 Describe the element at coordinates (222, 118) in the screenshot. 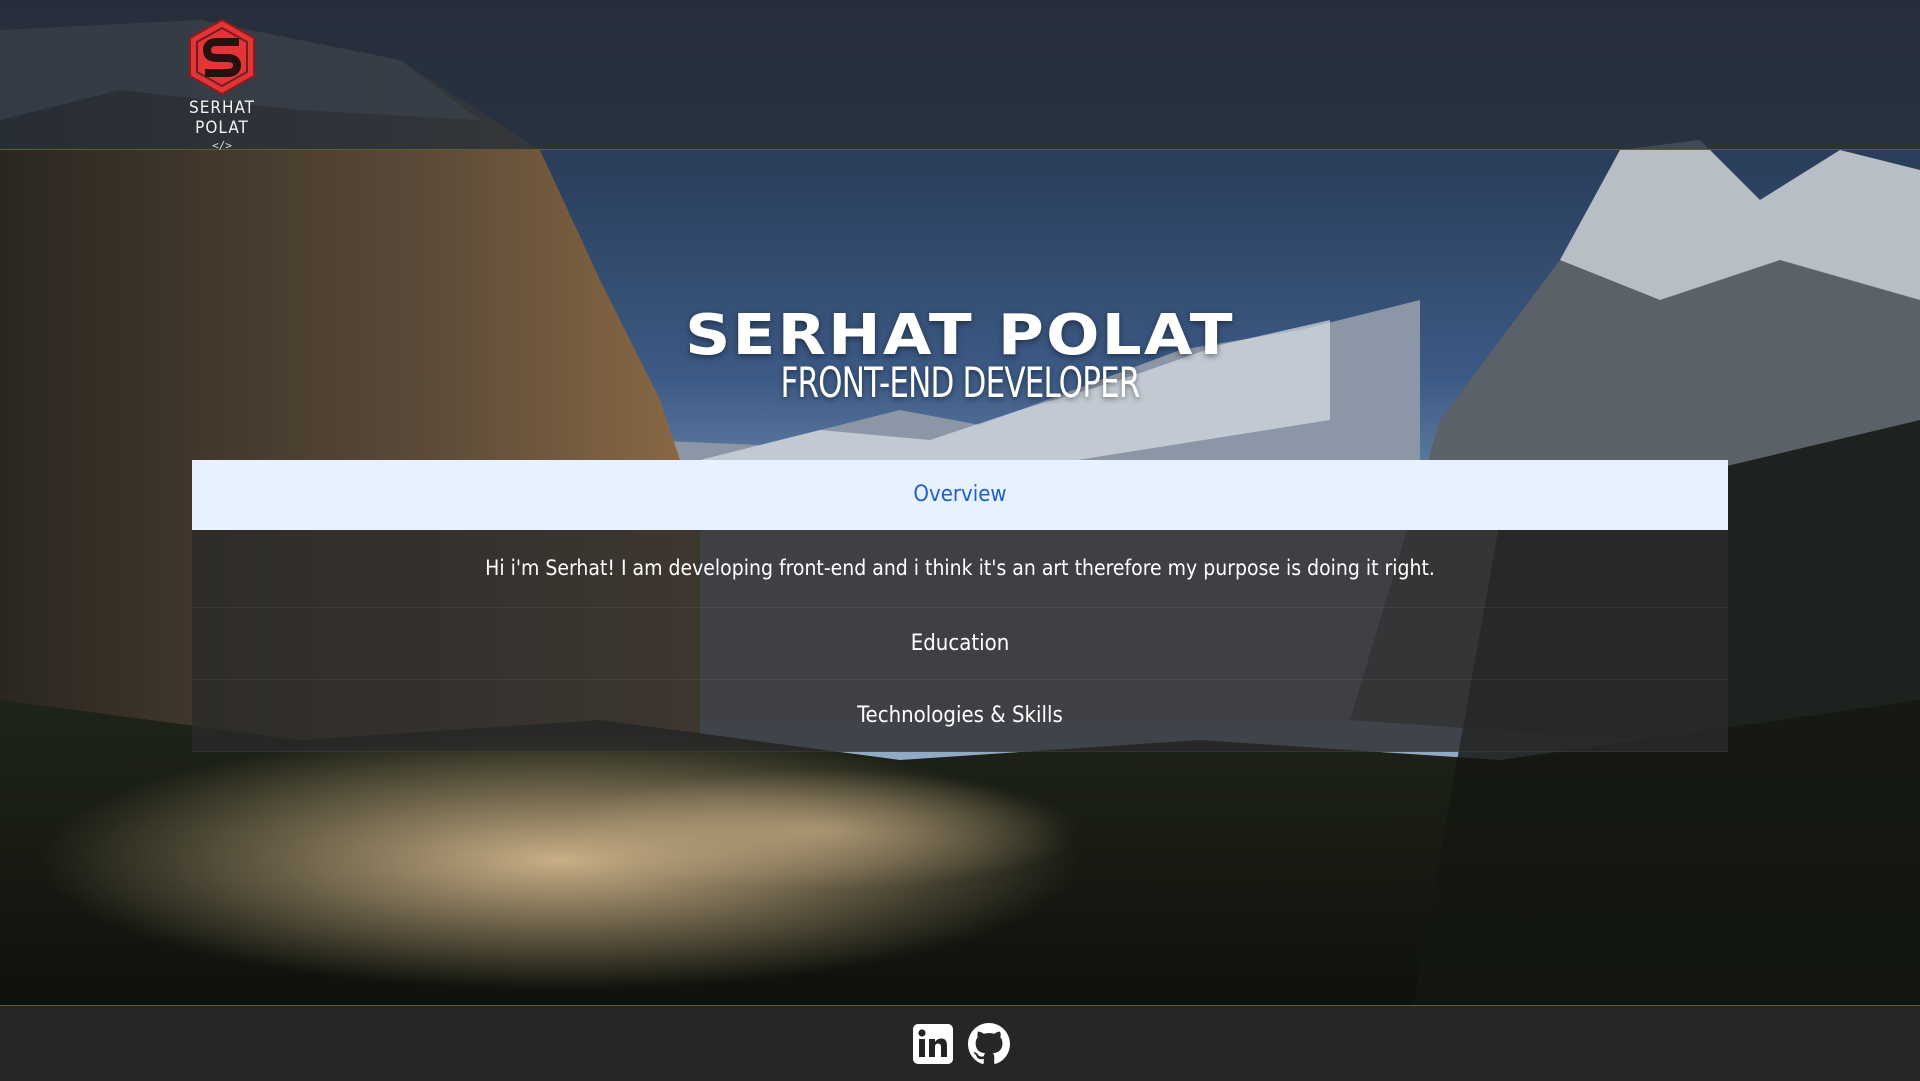

I see `logo-name: SERHAT POLAT` at that location.